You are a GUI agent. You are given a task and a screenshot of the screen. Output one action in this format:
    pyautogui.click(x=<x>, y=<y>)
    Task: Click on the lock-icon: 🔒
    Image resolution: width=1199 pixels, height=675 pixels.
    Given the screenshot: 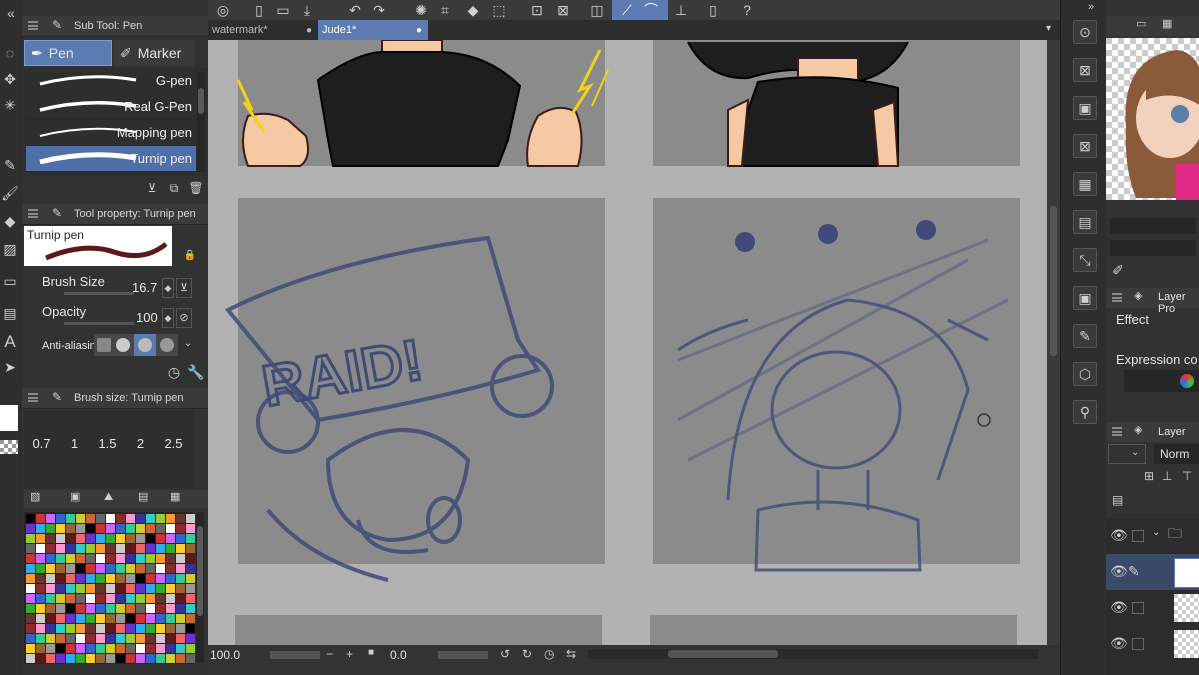 What is the action you would take?
    pyautogui.click(x=190, y=256)
    